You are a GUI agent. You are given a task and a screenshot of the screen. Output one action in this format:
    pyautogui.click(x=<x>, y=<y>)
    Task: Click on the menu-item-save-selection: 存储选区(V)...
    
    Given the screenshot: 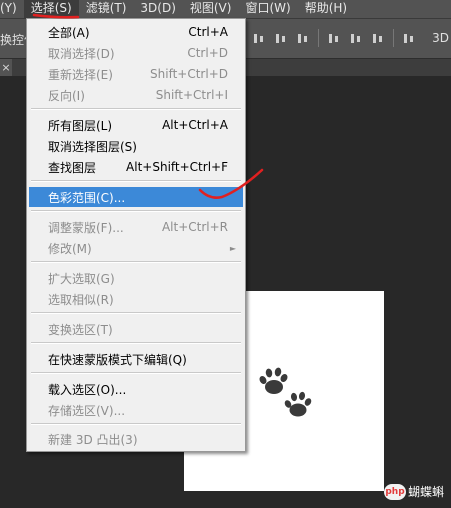 What is the action you would take?
    pyautogui.click(x=136, y=410)
    